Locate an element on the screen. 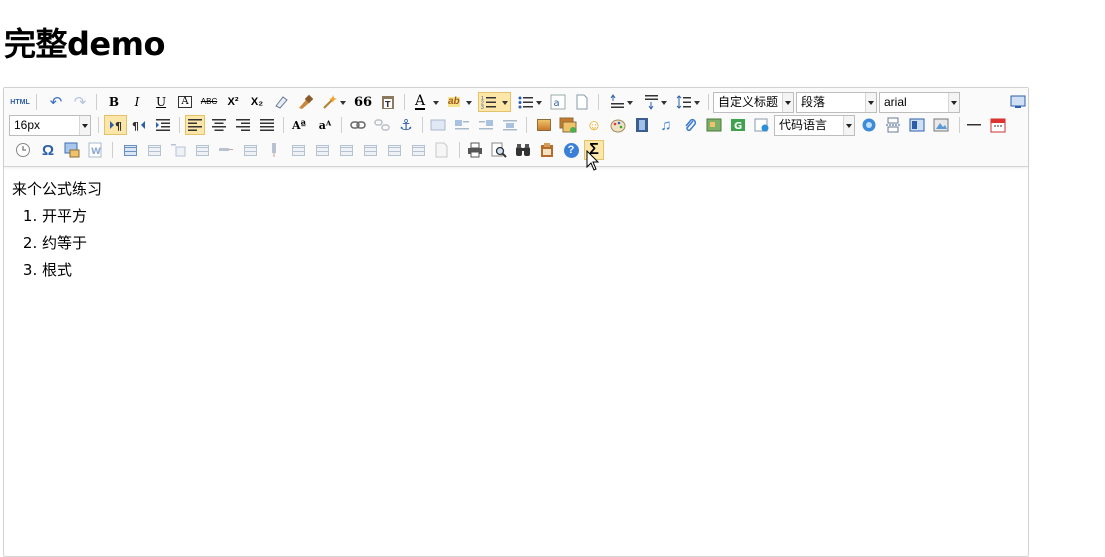  spechars-button: Ω is located at coordinates (48, 150).